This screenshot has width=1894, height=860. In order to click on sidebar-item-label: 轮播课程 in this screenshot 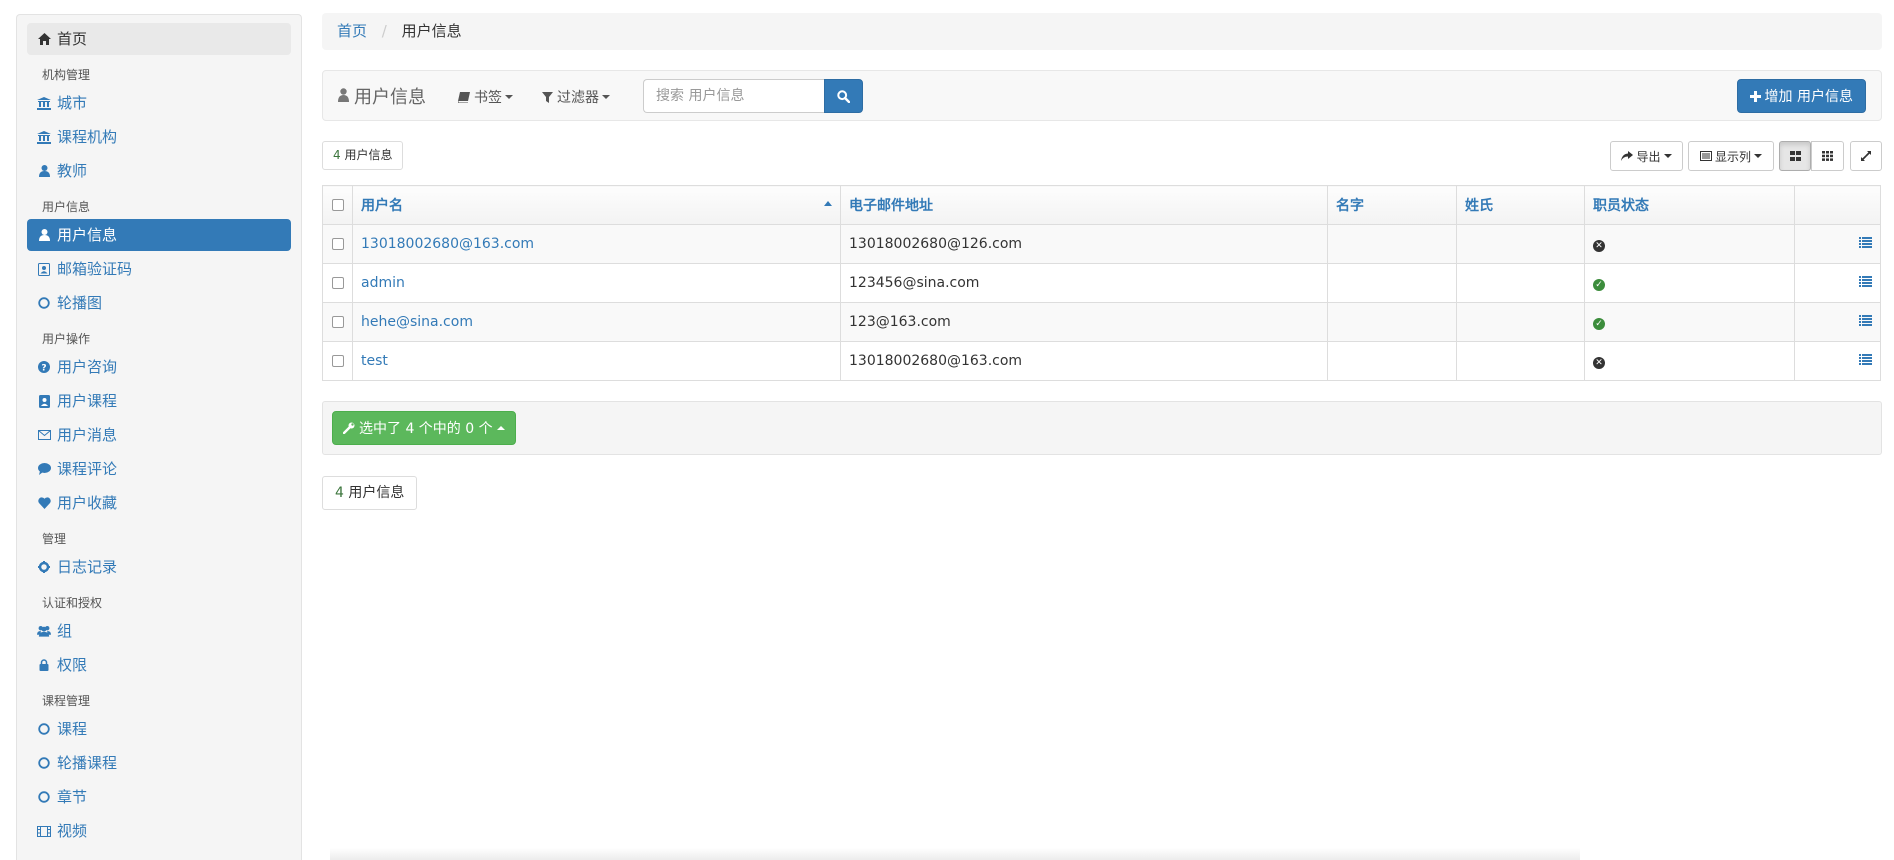, I will do `click(87, 763)`.